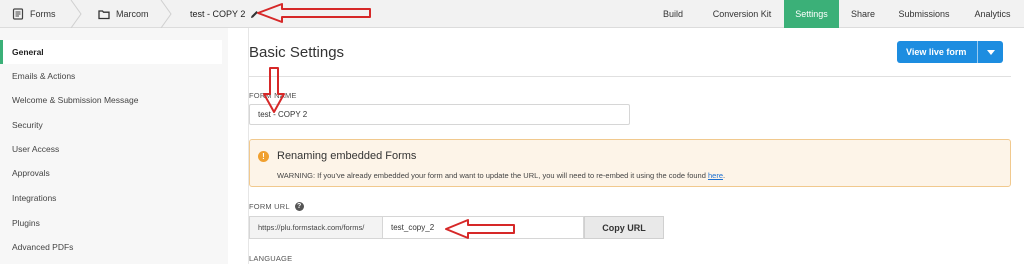 The width and height of the screenshot is (1024, 264). Describe the element at coordinates (724, 175) in the screenshot. I see `alert-message-end: .` at that location.